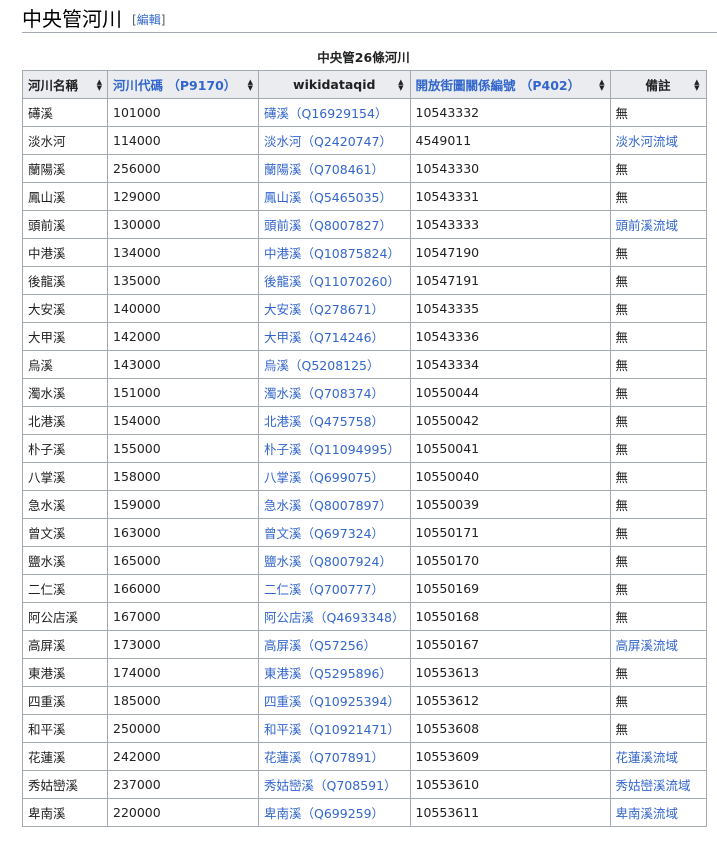  I want to click on cell-river-code: 155000, so click(183, 448).